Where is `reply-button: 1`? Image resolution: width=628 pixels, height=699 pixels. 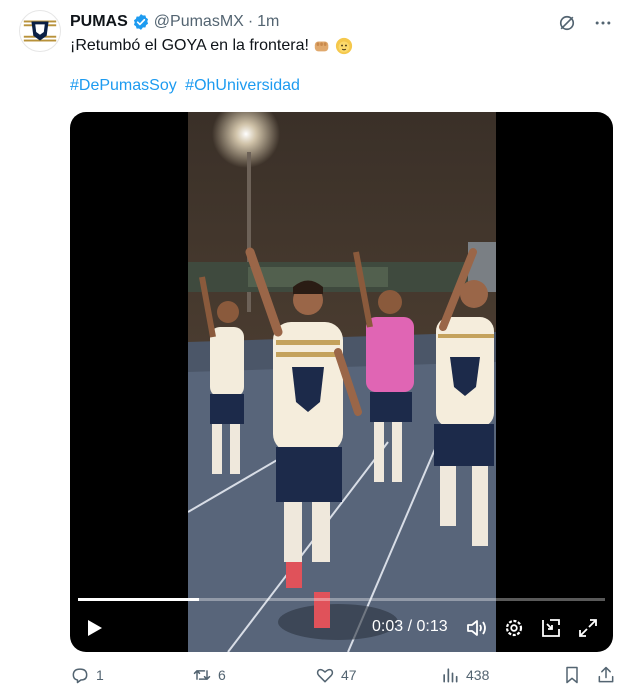
reply-button: 1 is located at coordinates (87, 675).